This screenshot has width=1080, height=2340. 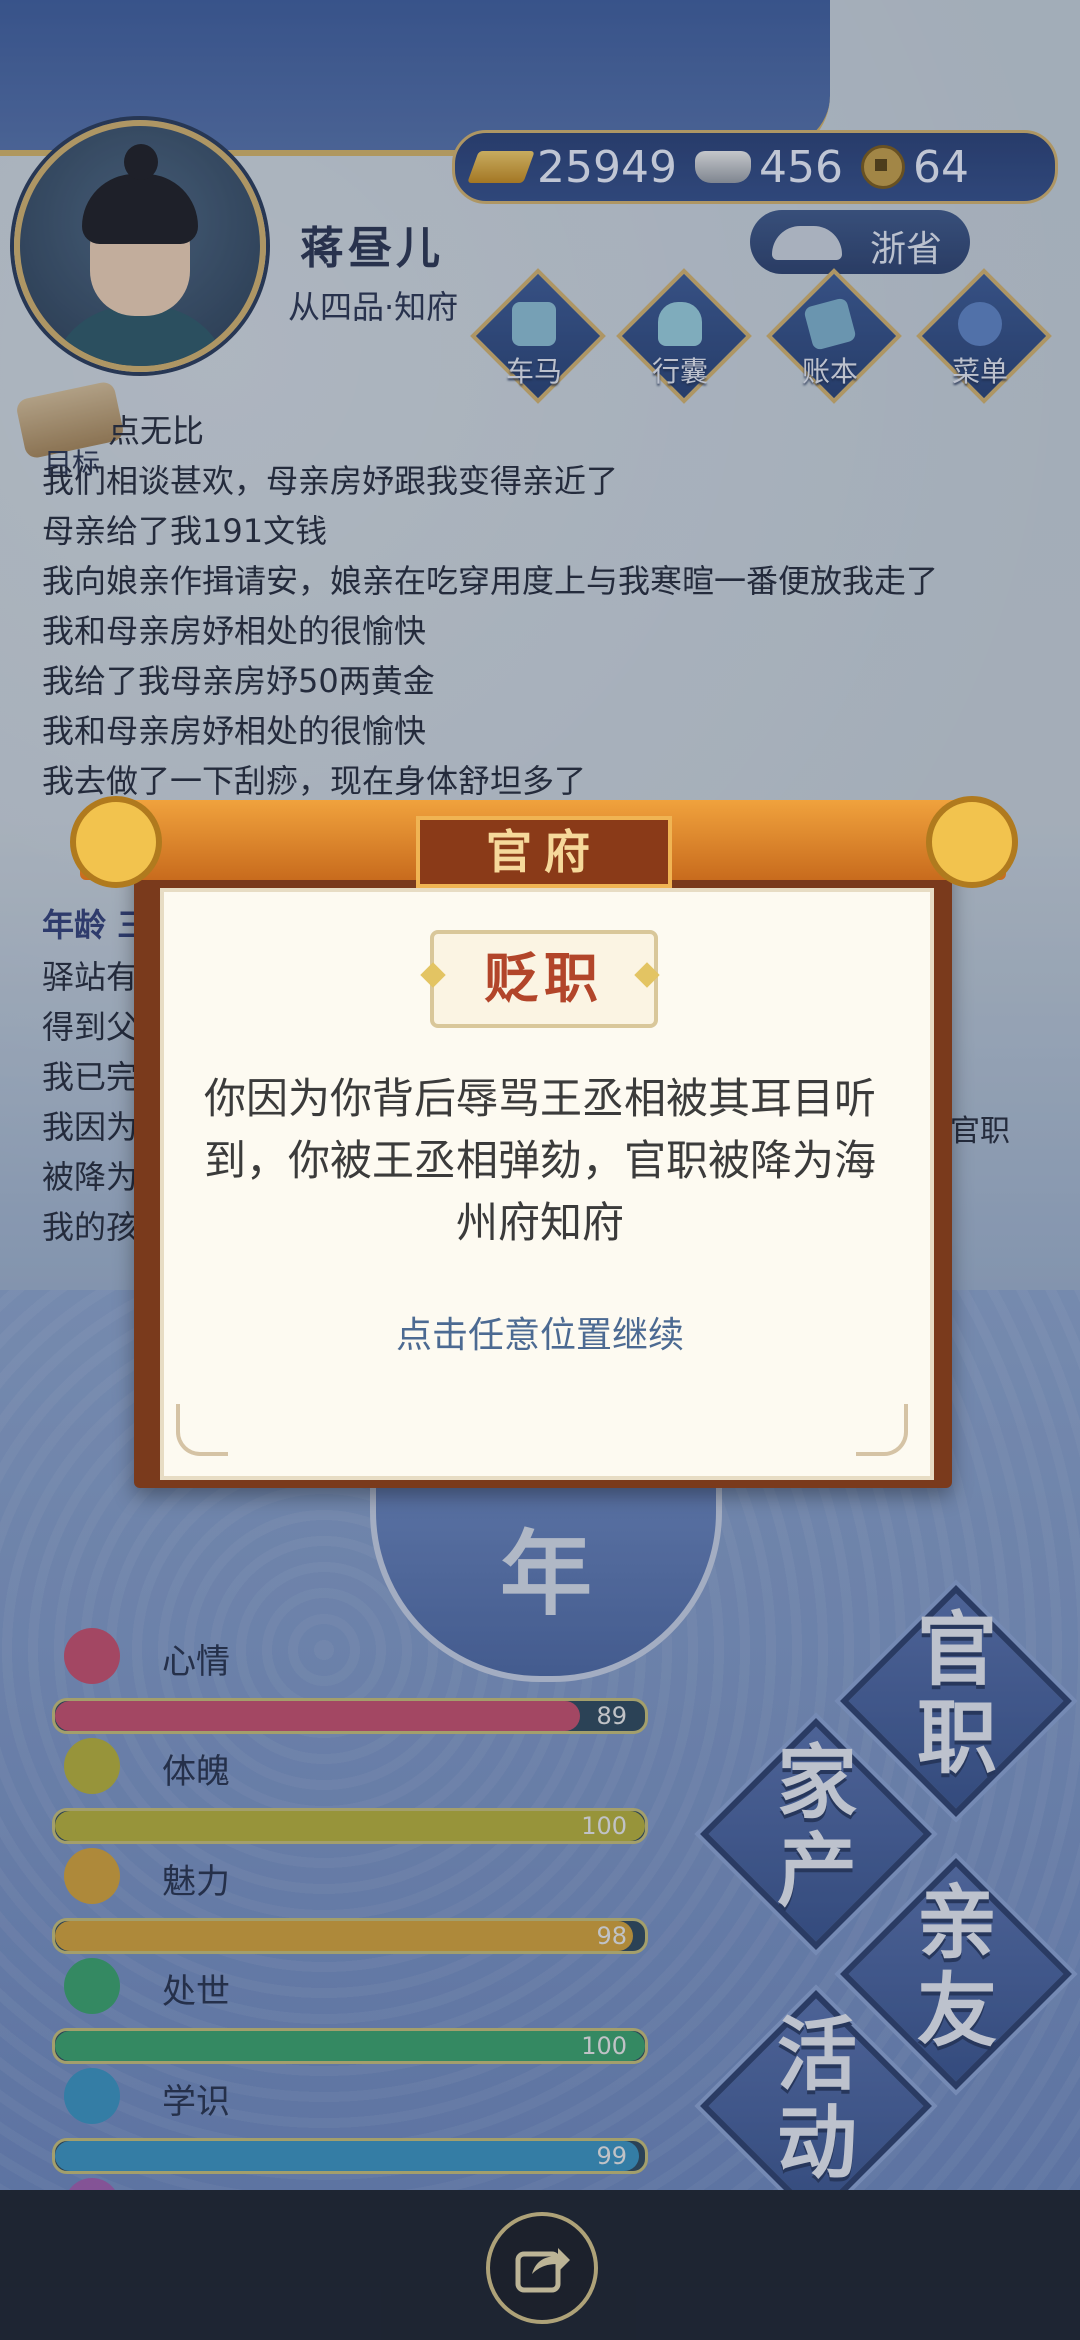 I want to click on scroll-end-right-icon, so click(x=972, y=842).